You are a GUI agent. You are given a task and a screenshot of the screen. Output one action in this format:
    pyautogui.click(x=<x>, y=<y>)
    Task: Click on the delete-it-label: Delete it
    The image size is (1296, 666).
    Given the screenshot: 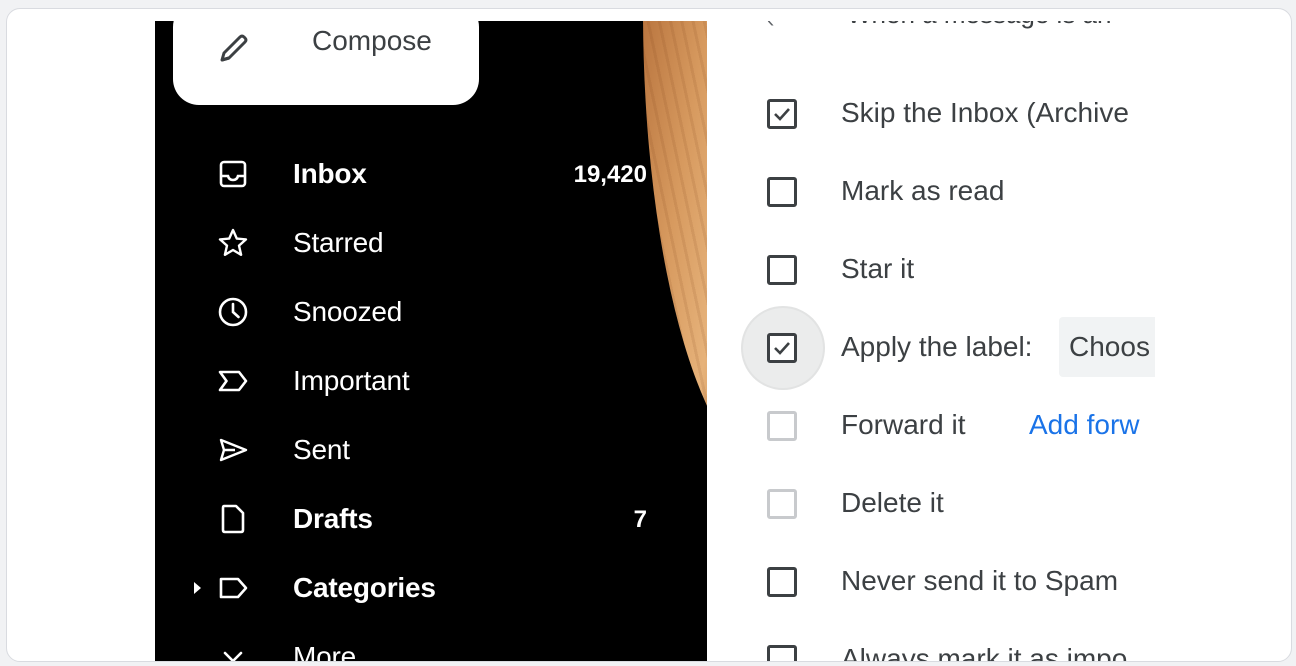 What is the action you would take?
    pyautogui.click(x=892, y=502)
    